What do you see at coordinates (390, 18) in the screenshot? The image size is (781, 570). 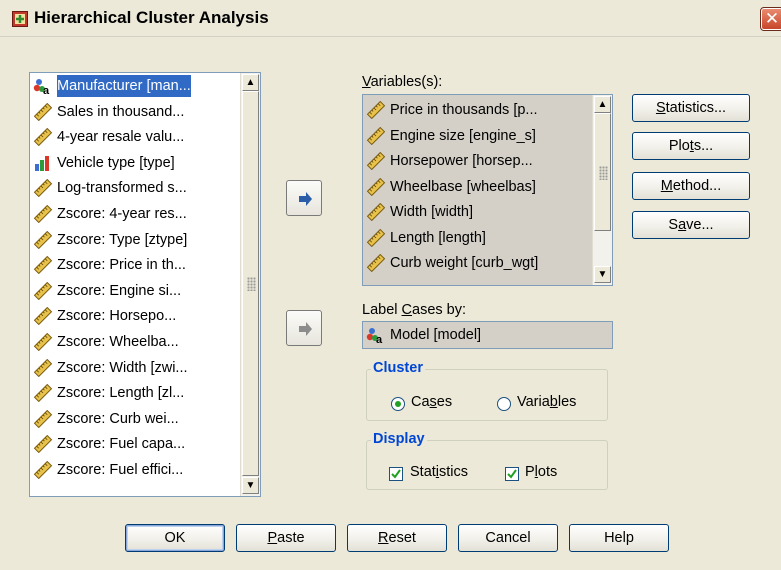 I see `title-bar: Hierarchical Cluster Analysis ✕` at bounding box center [390, 18].